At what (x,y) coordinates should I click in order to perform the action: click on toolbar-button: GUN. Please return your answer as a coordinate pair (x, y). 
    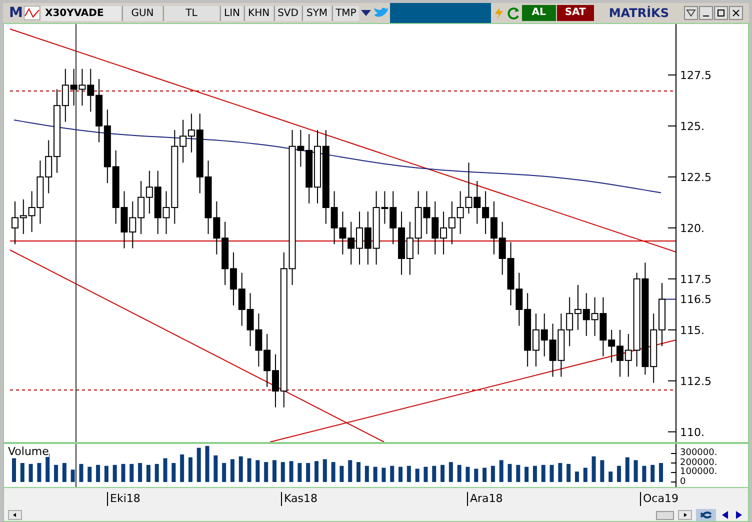
    Looking at the image, I should click on (142, 13).